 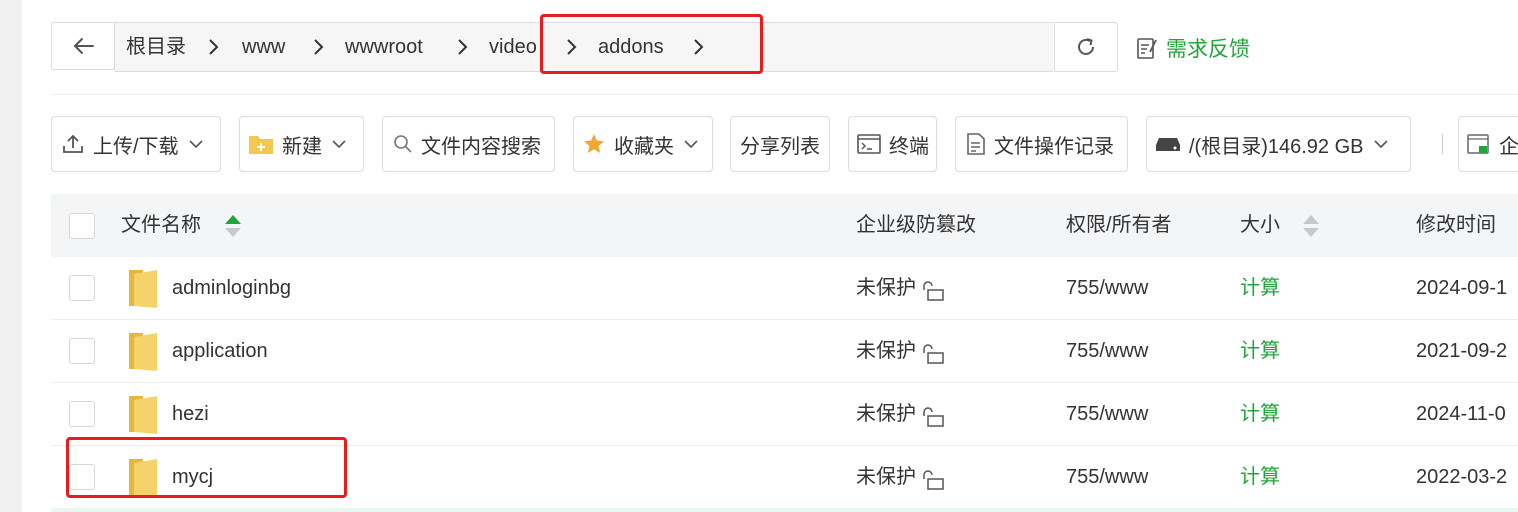 I want to click on header-size: 大小, so click(x=1260, y=225).